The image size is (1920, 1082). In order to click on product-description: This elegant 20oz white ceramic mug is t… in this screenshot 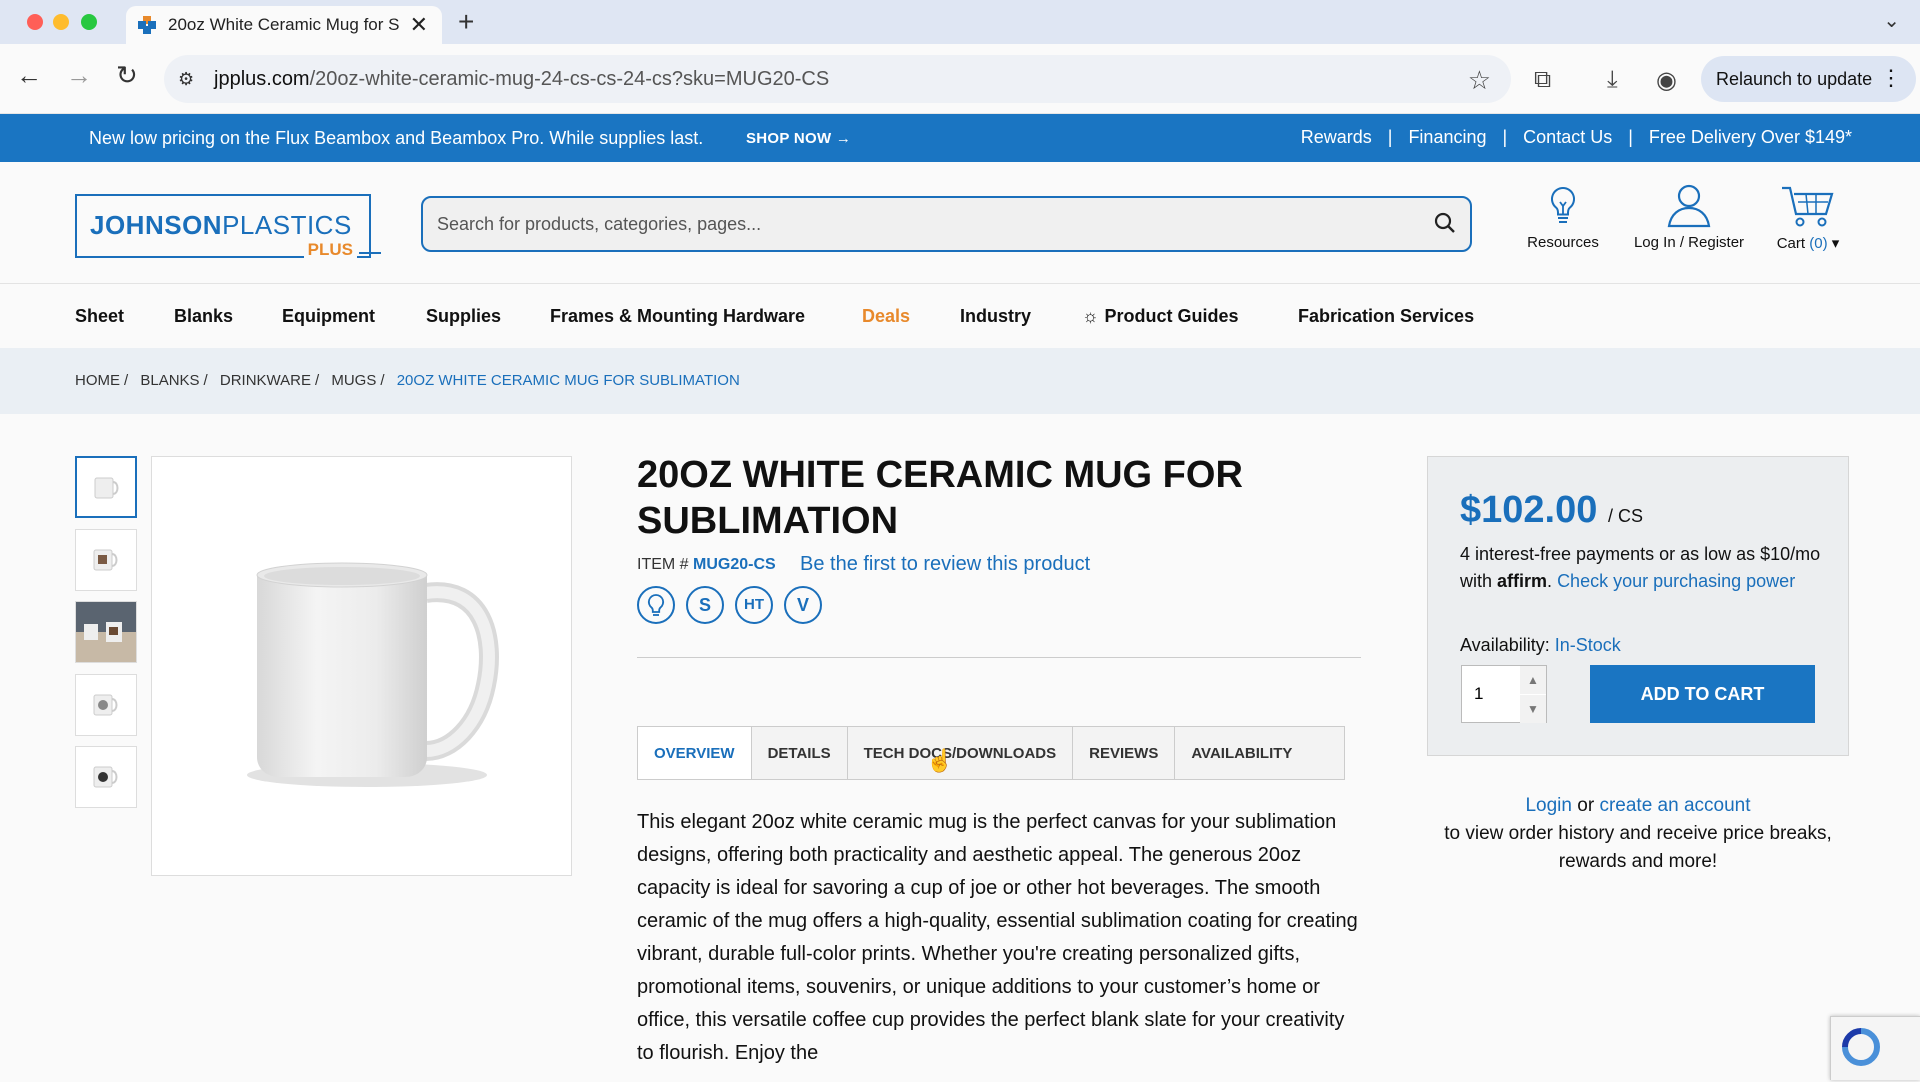, I will do `click(997, 937)`.